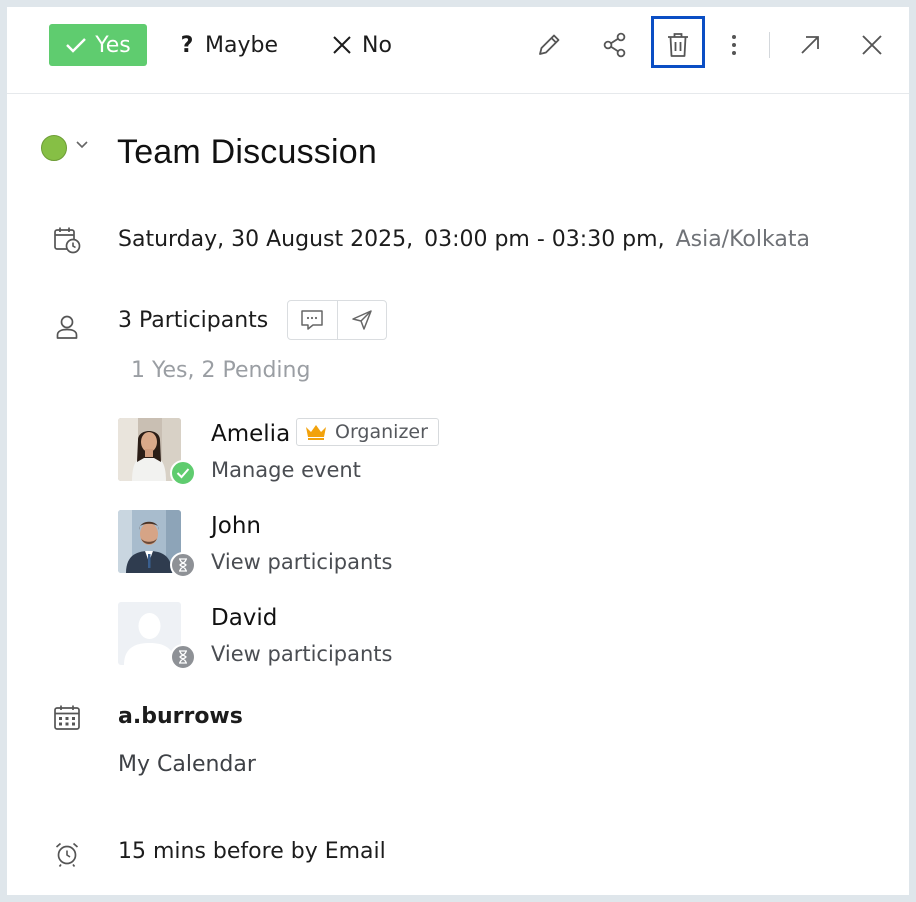 This screenshot has height=902, width=916. What do you see at coordinates (187, 45) in the screenshot?
I see `question-icon: ?` at bounding box center [187, 45].